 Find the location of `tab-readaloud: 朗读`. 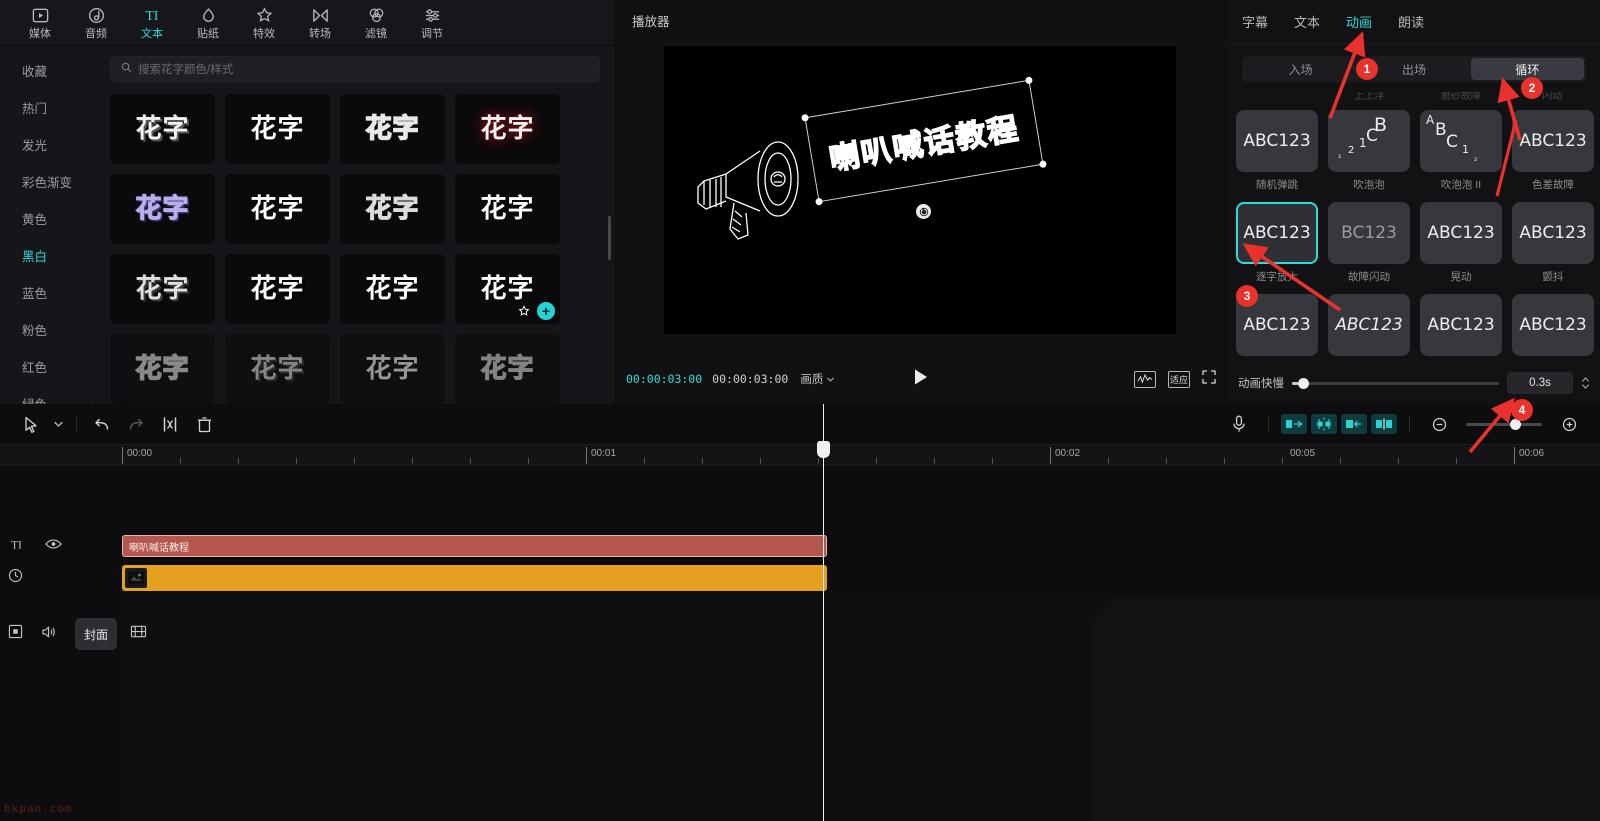

tab-readaloud: 朗读 is located at coordinates (1411, 21).